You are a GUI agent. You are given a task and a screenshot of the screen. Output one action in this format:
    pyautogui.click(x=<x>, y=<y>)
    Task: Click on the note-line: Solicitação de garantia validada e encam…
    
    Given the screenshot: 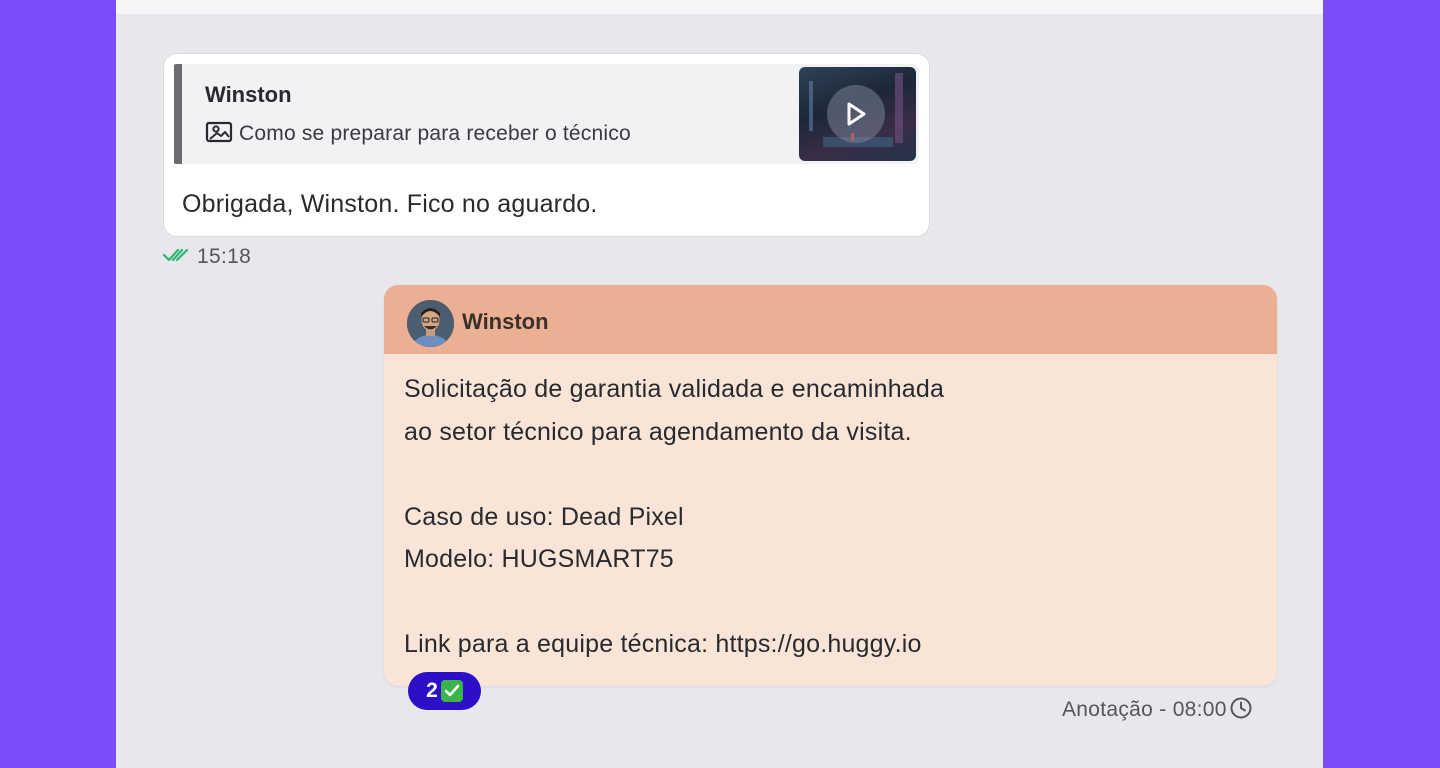 What is the action you would take?
    pyautogui.click(x=674, y=389)
    